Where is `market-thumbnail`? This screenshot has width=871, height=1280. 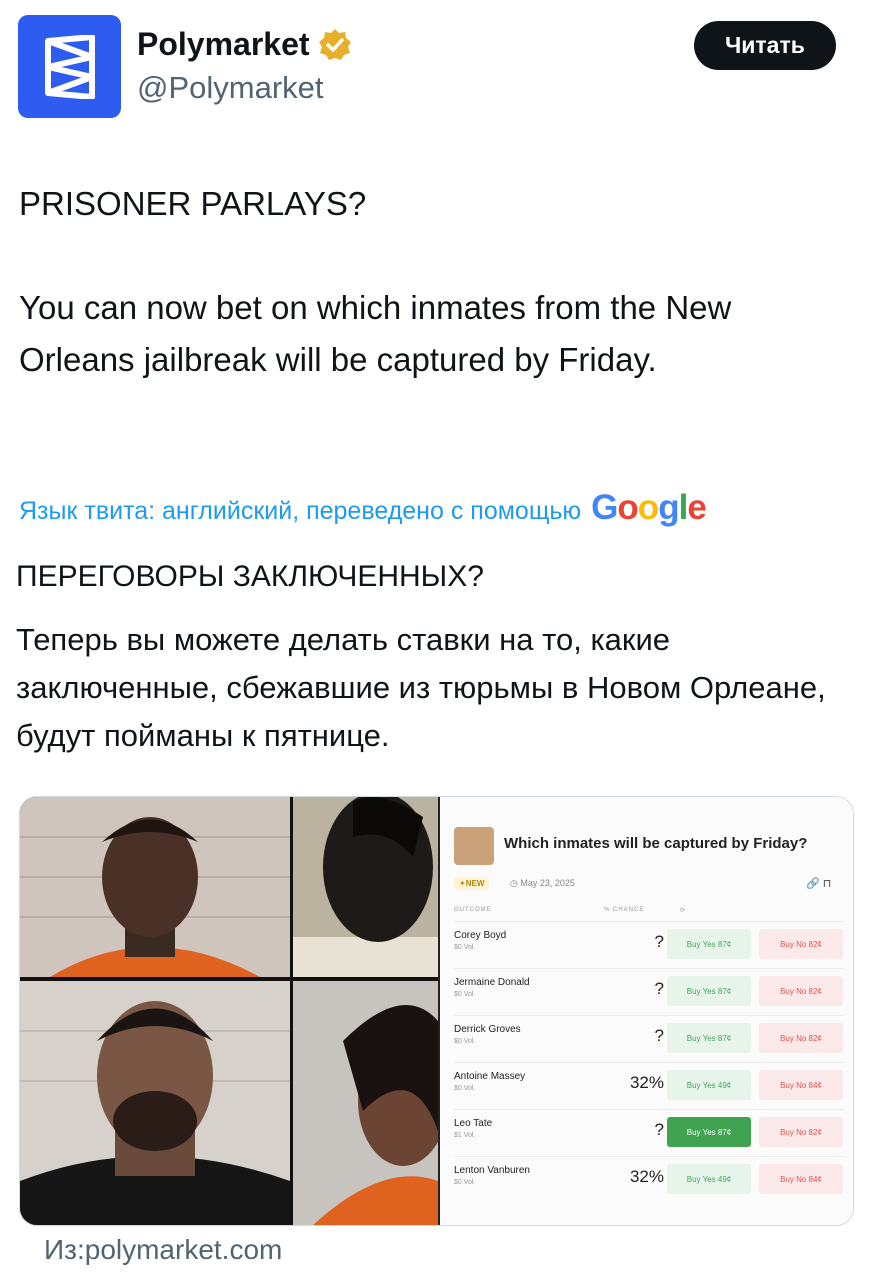 market-thumbnail is located at coordinates (474, 846).